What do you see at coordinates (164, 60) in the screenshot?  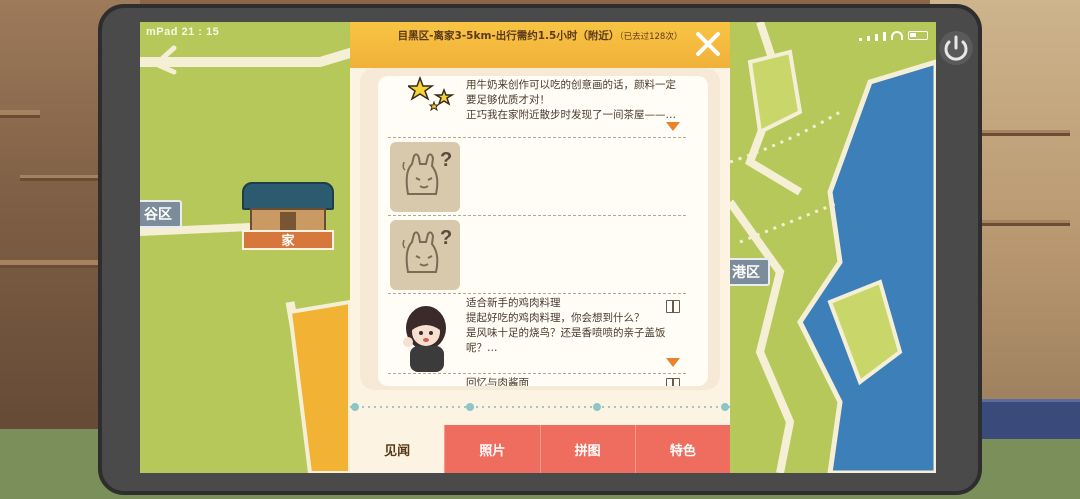 I see `back-arrow-icon` at bounding box center [164, 60].